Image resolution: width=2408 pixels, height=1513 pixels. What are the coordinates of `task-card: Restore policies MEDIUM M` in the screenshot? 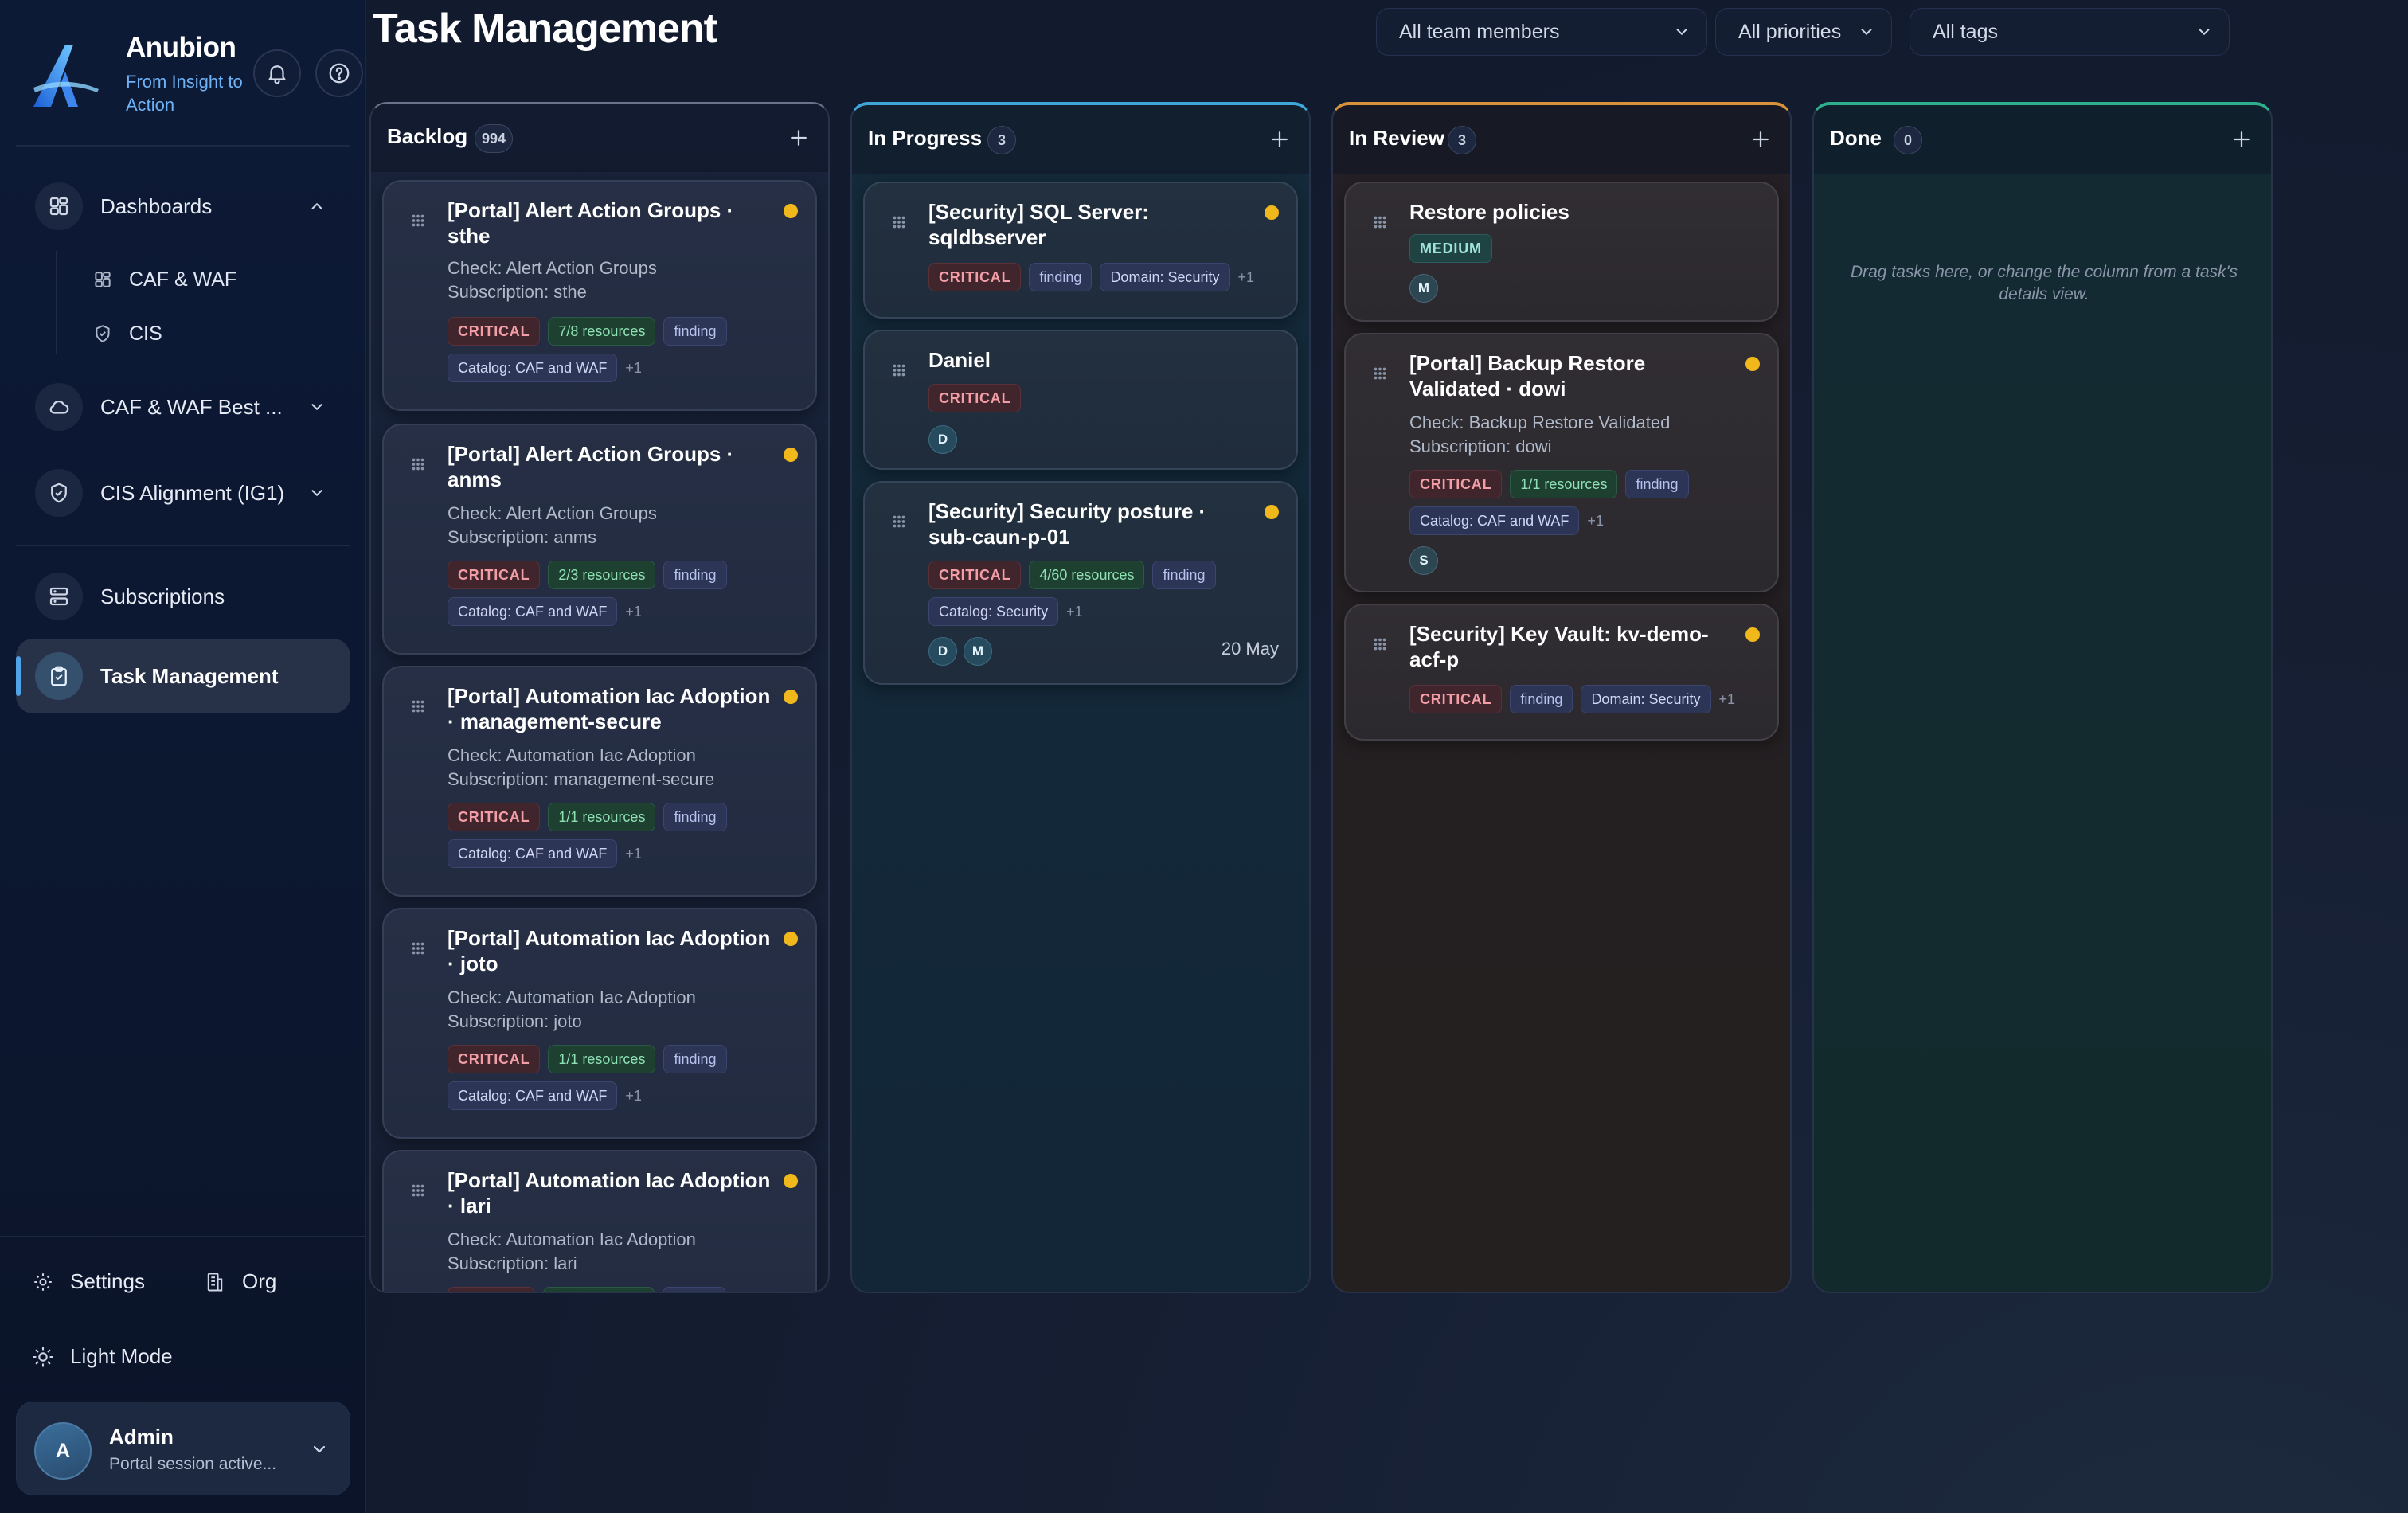 It's located at (1561, 252).